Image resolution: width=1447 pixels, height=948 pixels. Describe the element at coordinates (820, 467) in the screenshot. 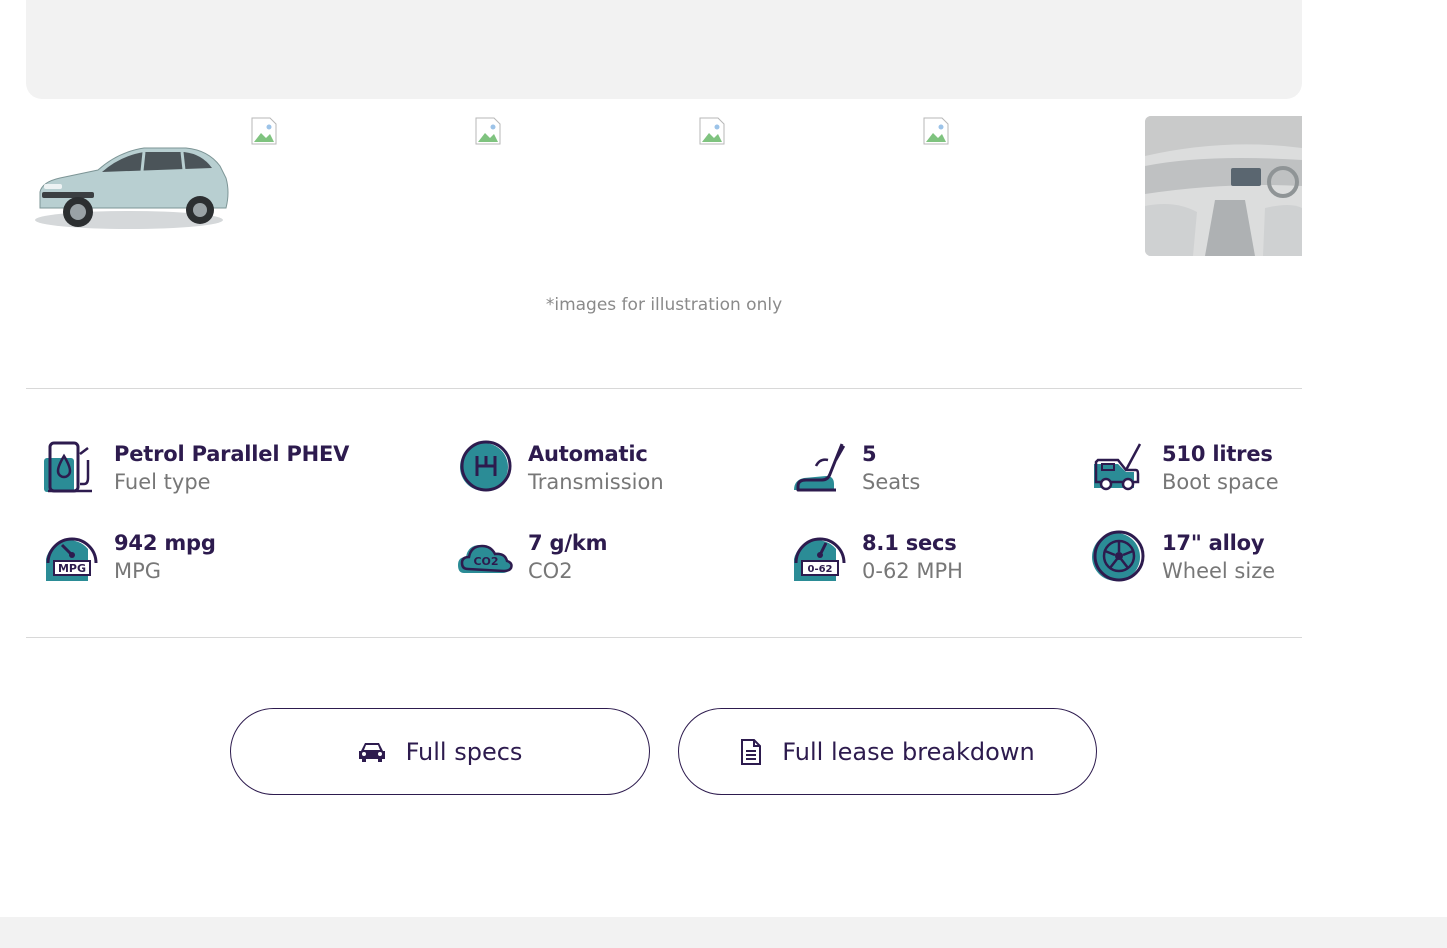

I see `seat-icon` at that location.